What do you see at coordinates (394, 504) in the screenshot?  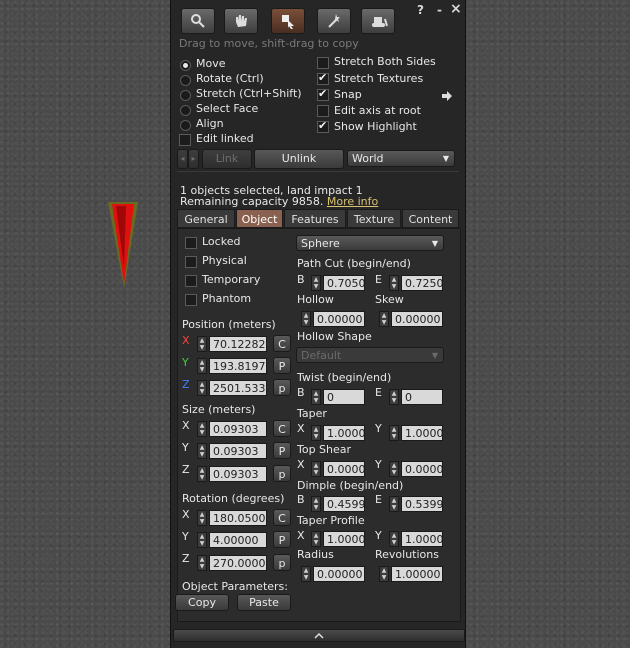 I see `dimple-e-spinner: ▲ ▼` at bounding box center [394, 504].